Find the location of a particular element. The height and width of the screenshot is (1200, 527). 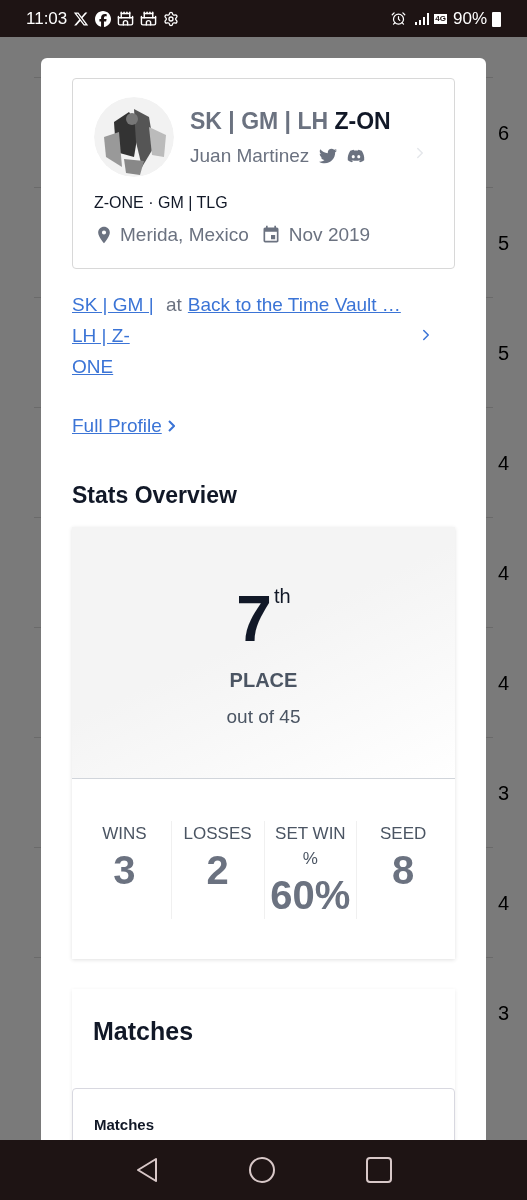

team-text: Z-ONE · GM | TLG is located at coordinates (161, 203).